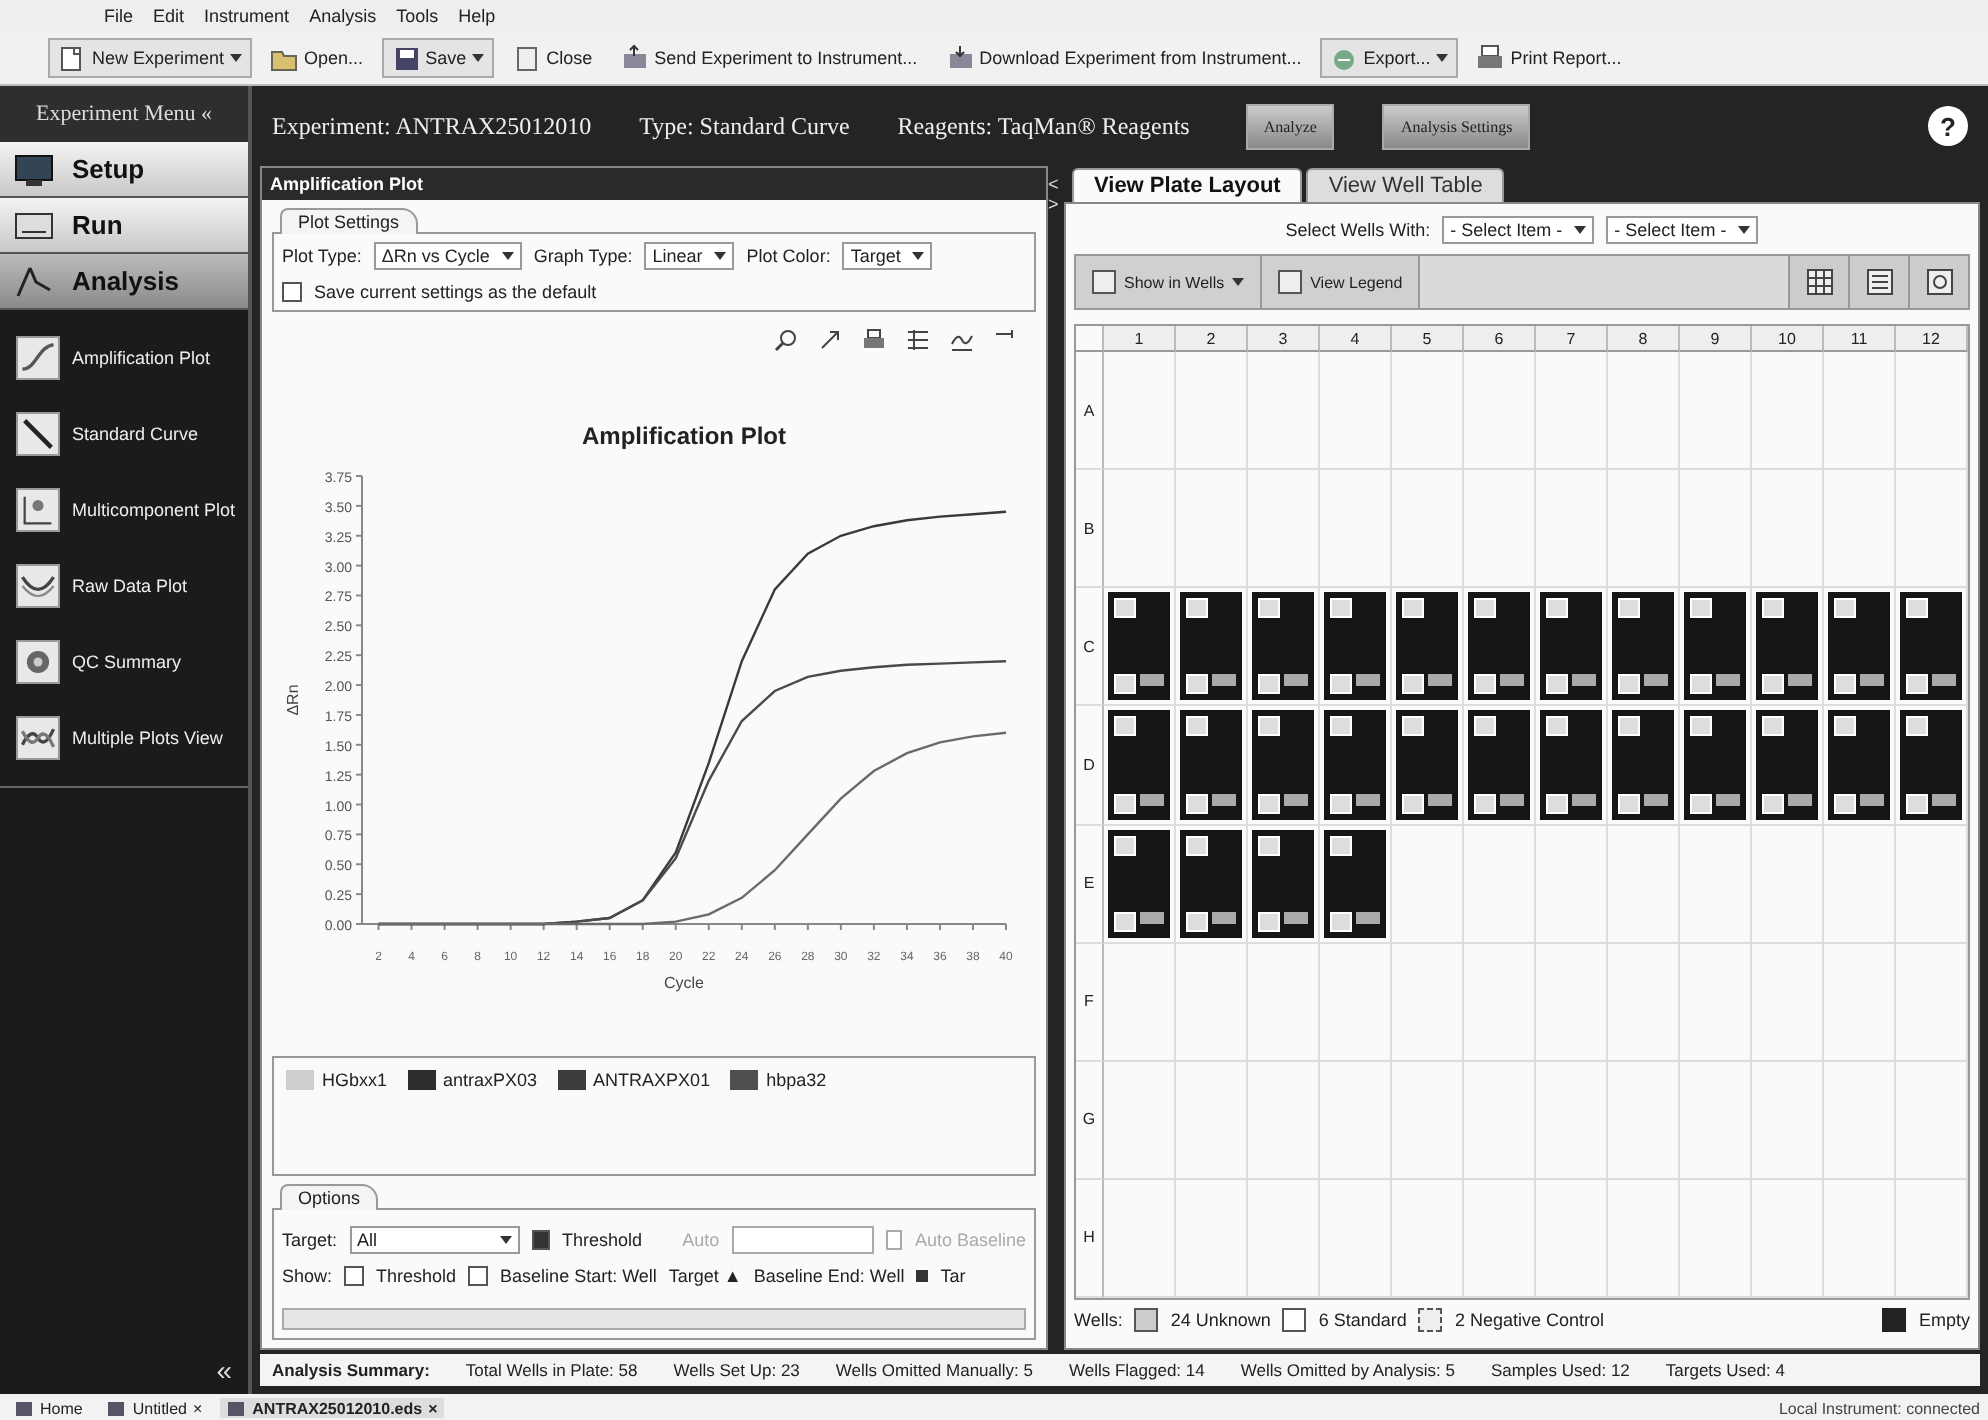 The height and width of the screenshot is (1420, 1988). I want to click on checkbox-label: Auto Baseline, so click(970, 1240).